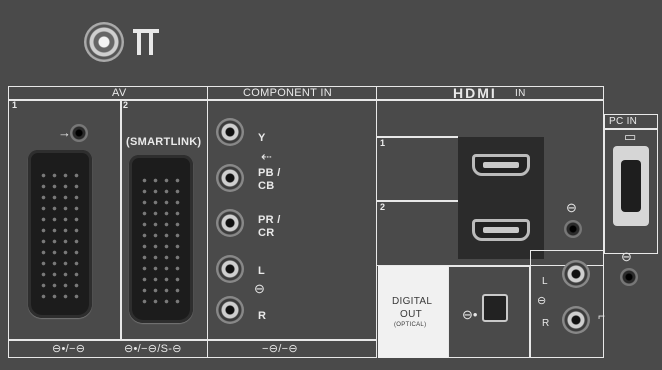 The height and width of the screenshot is (370, 662). Describe the element at coordinates (164, 142) in the screenshot. I see `smartlink-label: (SMARTLINK)` at that location.